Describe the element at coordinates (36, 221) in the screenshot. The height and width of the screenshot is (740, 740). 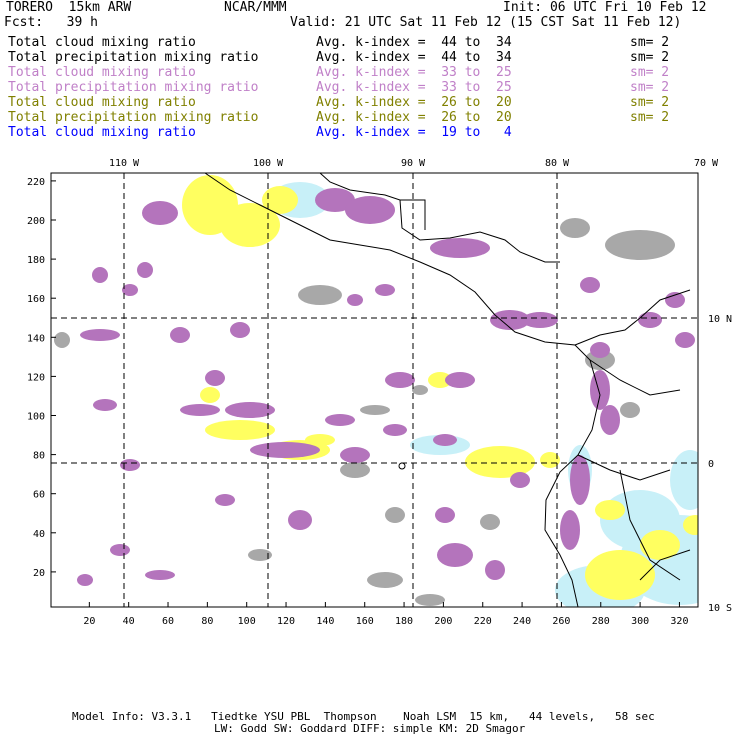
I see `y-tick-label: 200` at that location.